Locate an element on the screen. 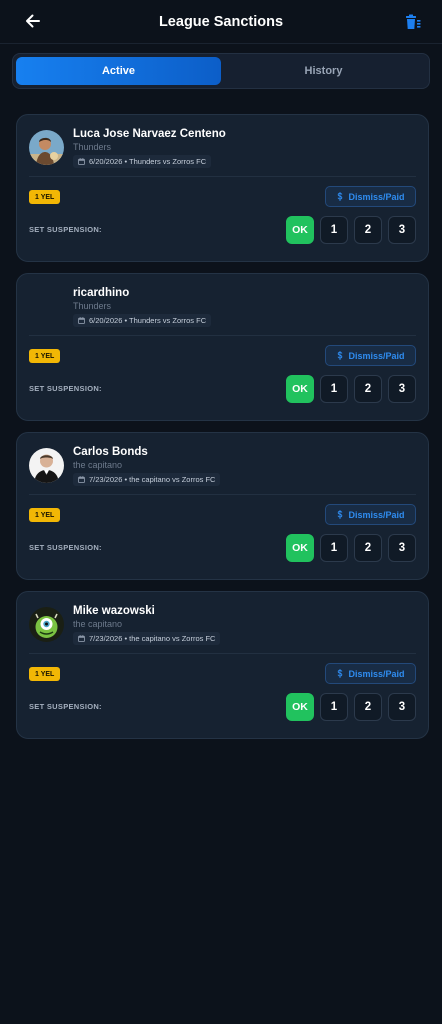  page-title: League Sanctions is located at coordinates (221, 21).